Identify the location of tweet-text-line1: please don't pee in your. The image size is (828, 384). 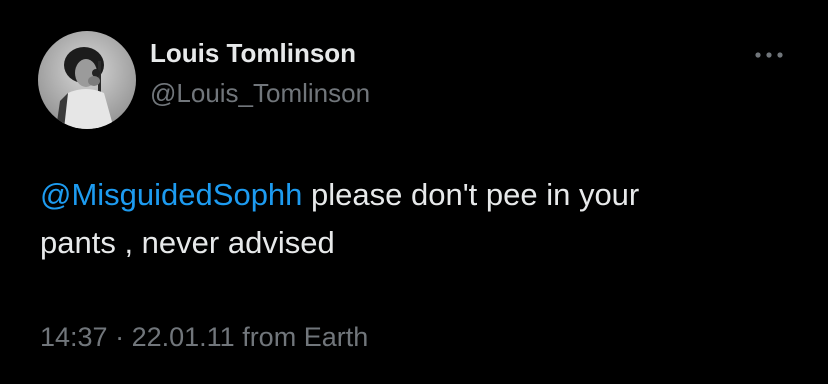
(471, 194).